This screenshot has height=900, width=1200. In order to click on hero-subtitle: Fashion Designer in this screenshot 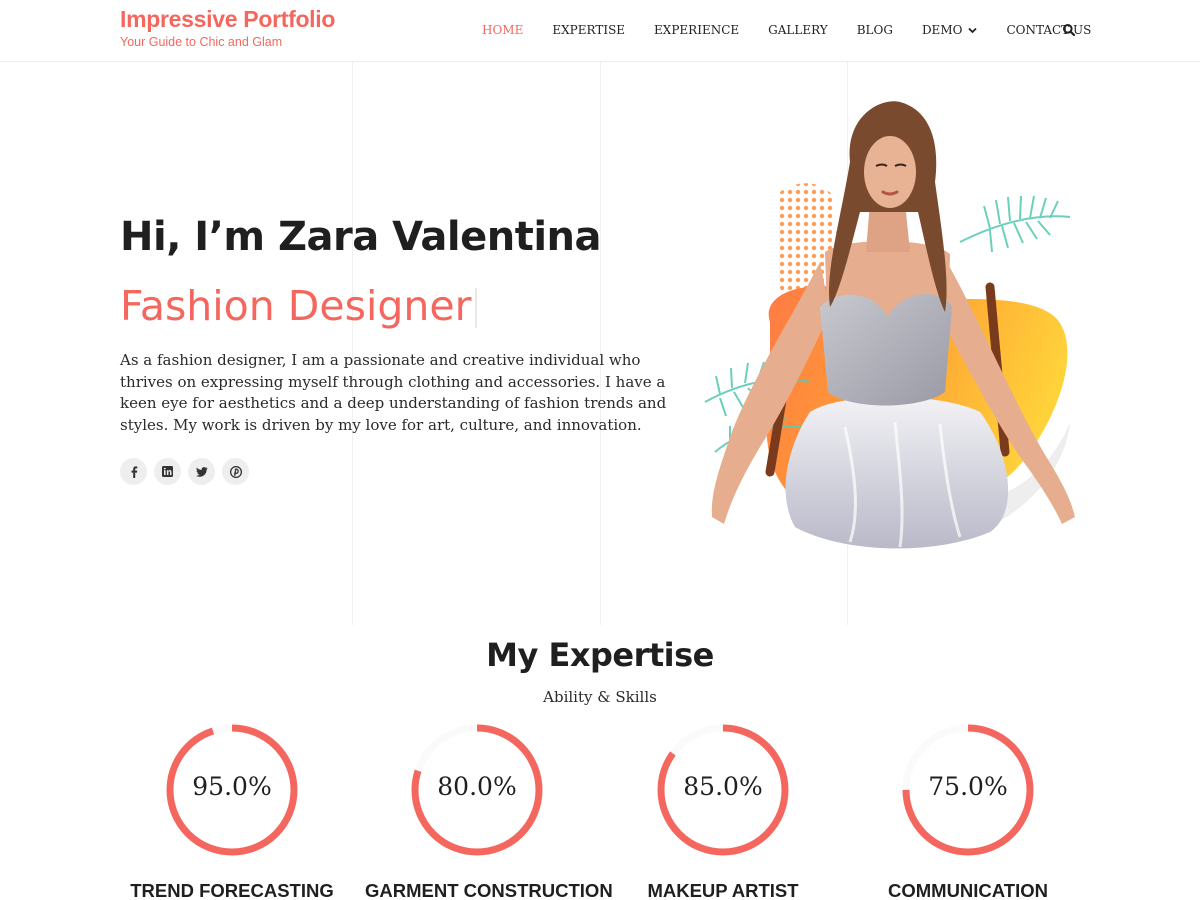, I will do `click(296, 306)`.